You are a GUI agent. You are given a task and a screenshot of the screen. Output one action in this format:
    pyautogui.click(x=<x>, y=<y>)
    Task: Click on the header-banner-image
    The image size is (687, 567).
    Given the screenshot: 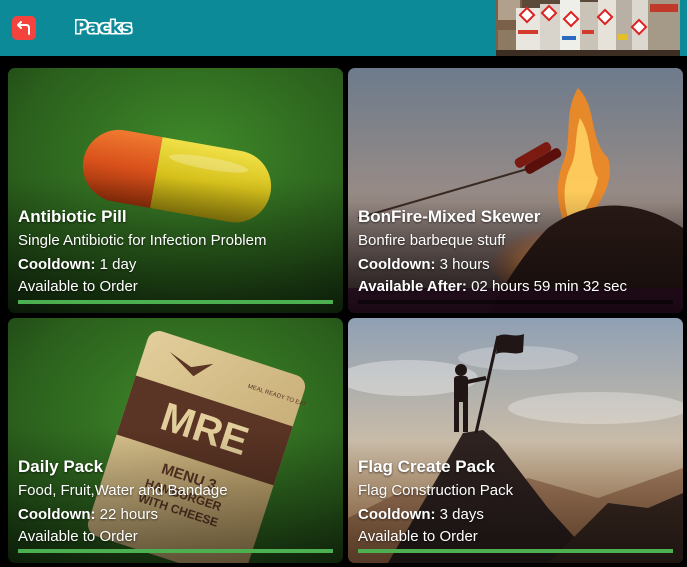 What is the action you would take?
    pyautogui.click(x=588, y=28)
    